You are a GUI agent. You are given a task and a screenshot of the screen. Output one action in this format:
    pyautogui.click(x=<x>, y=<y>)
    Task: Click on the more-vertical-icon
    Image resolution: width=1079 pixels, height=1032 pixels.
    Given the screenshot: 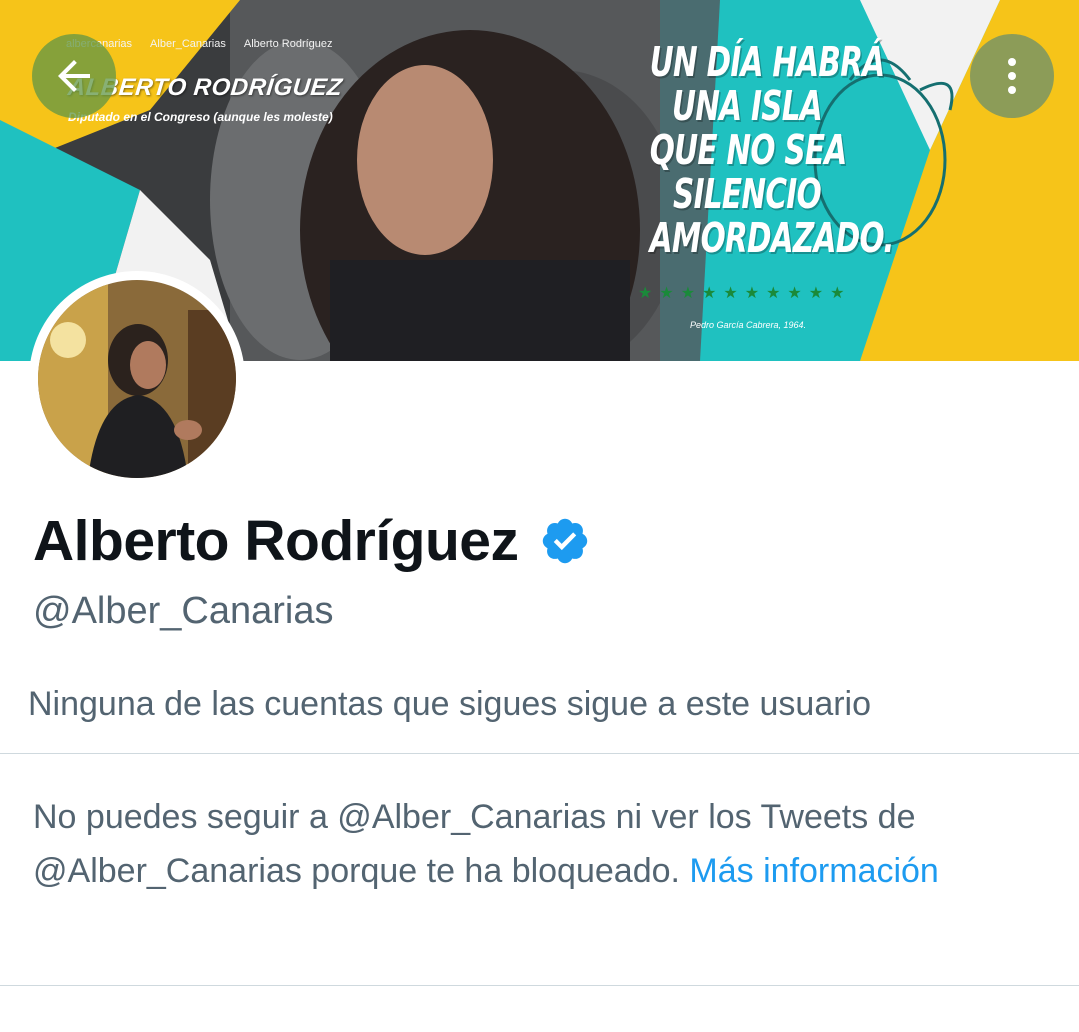 What is the action you would take?
    pyautogui.click(x=1012, y=76)
    